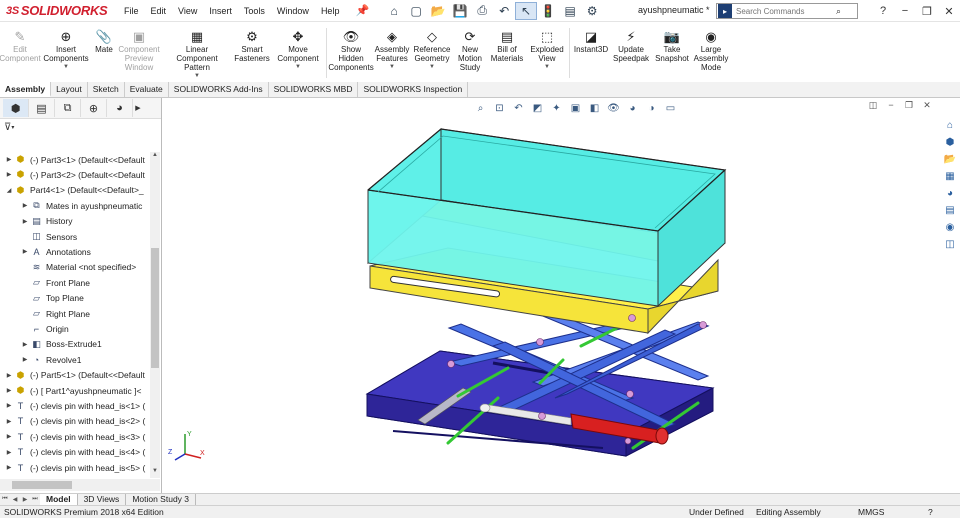  What do you see at coordinates (42, 108) in the screenshot?
I see `property-manager-tab-icon: ▤` at bounding box center [42, 108].